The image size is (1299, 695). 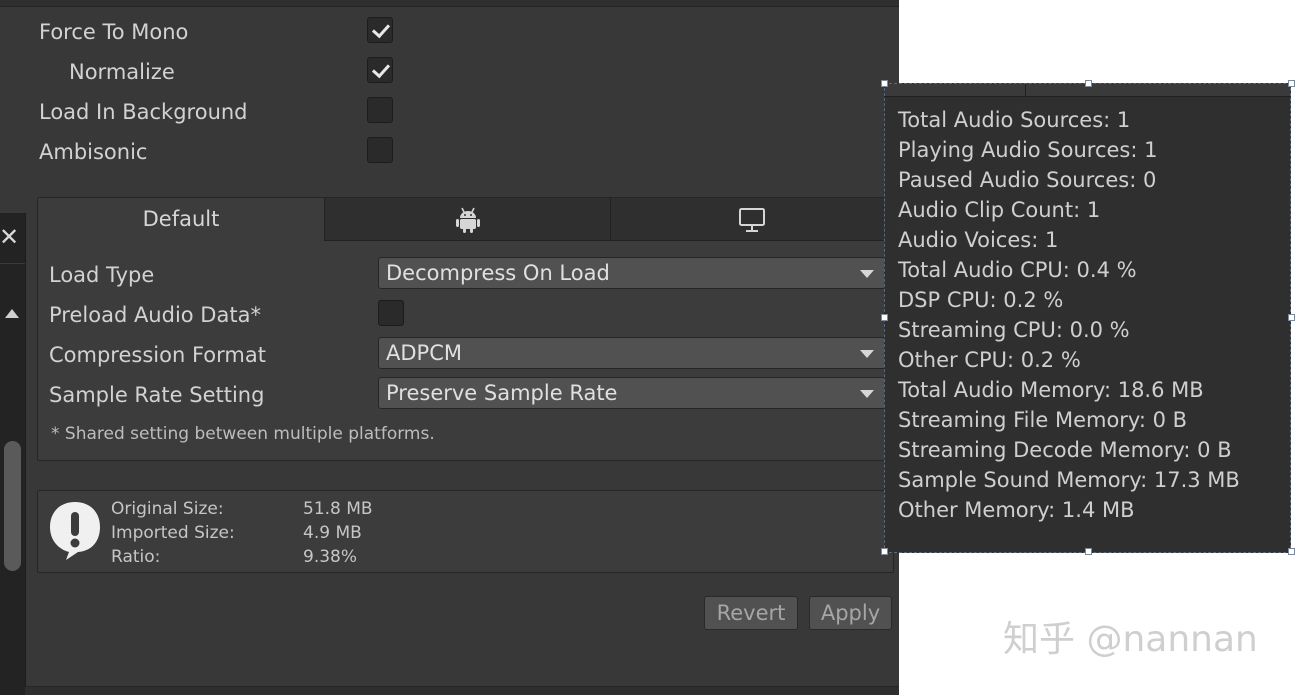 What do you see at coordinates (999, 210) in the screenshot?
I see `stat-line: Audio Clip Count: 1` at bounding box center [999, 210].